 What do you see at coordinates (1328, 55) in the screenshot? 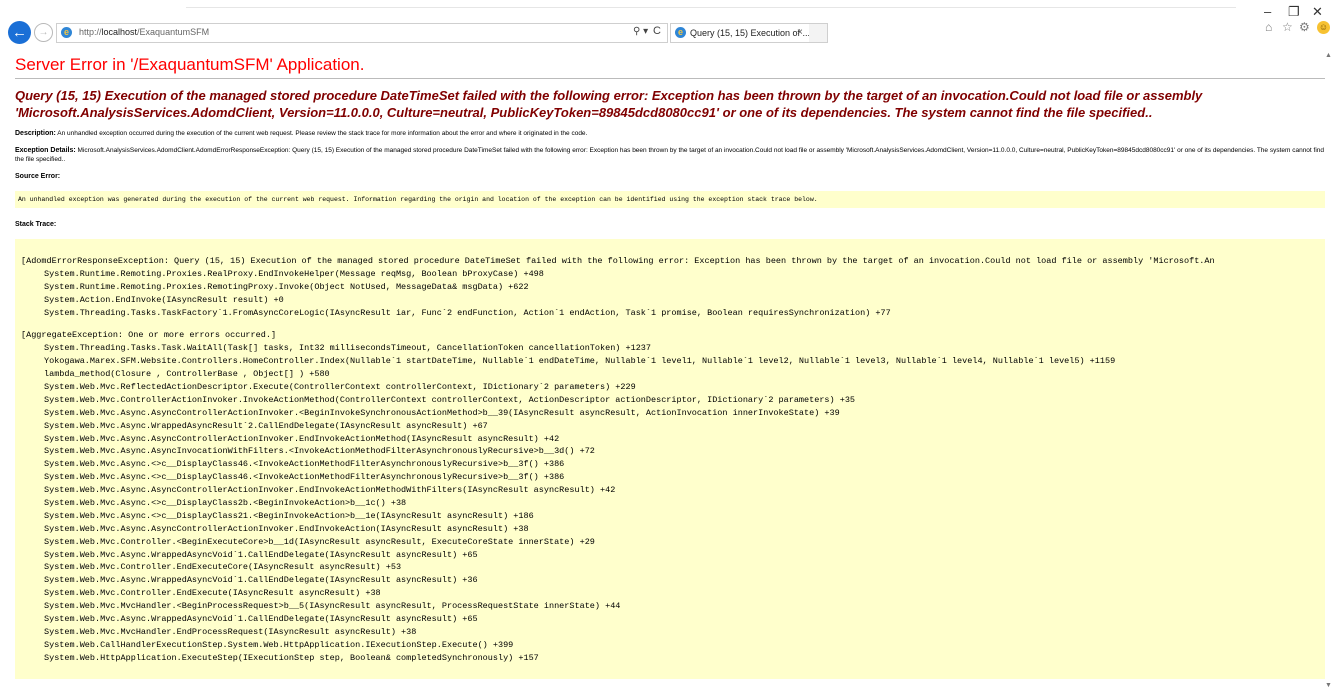
I see `scroll-up-arrow-icon: ▲` at bounding box center [1328, 55].